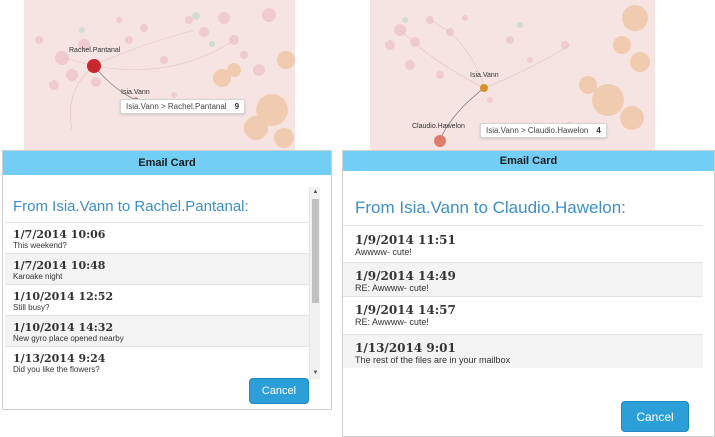  I want to click on isia-vann-node, so click(484, 88).